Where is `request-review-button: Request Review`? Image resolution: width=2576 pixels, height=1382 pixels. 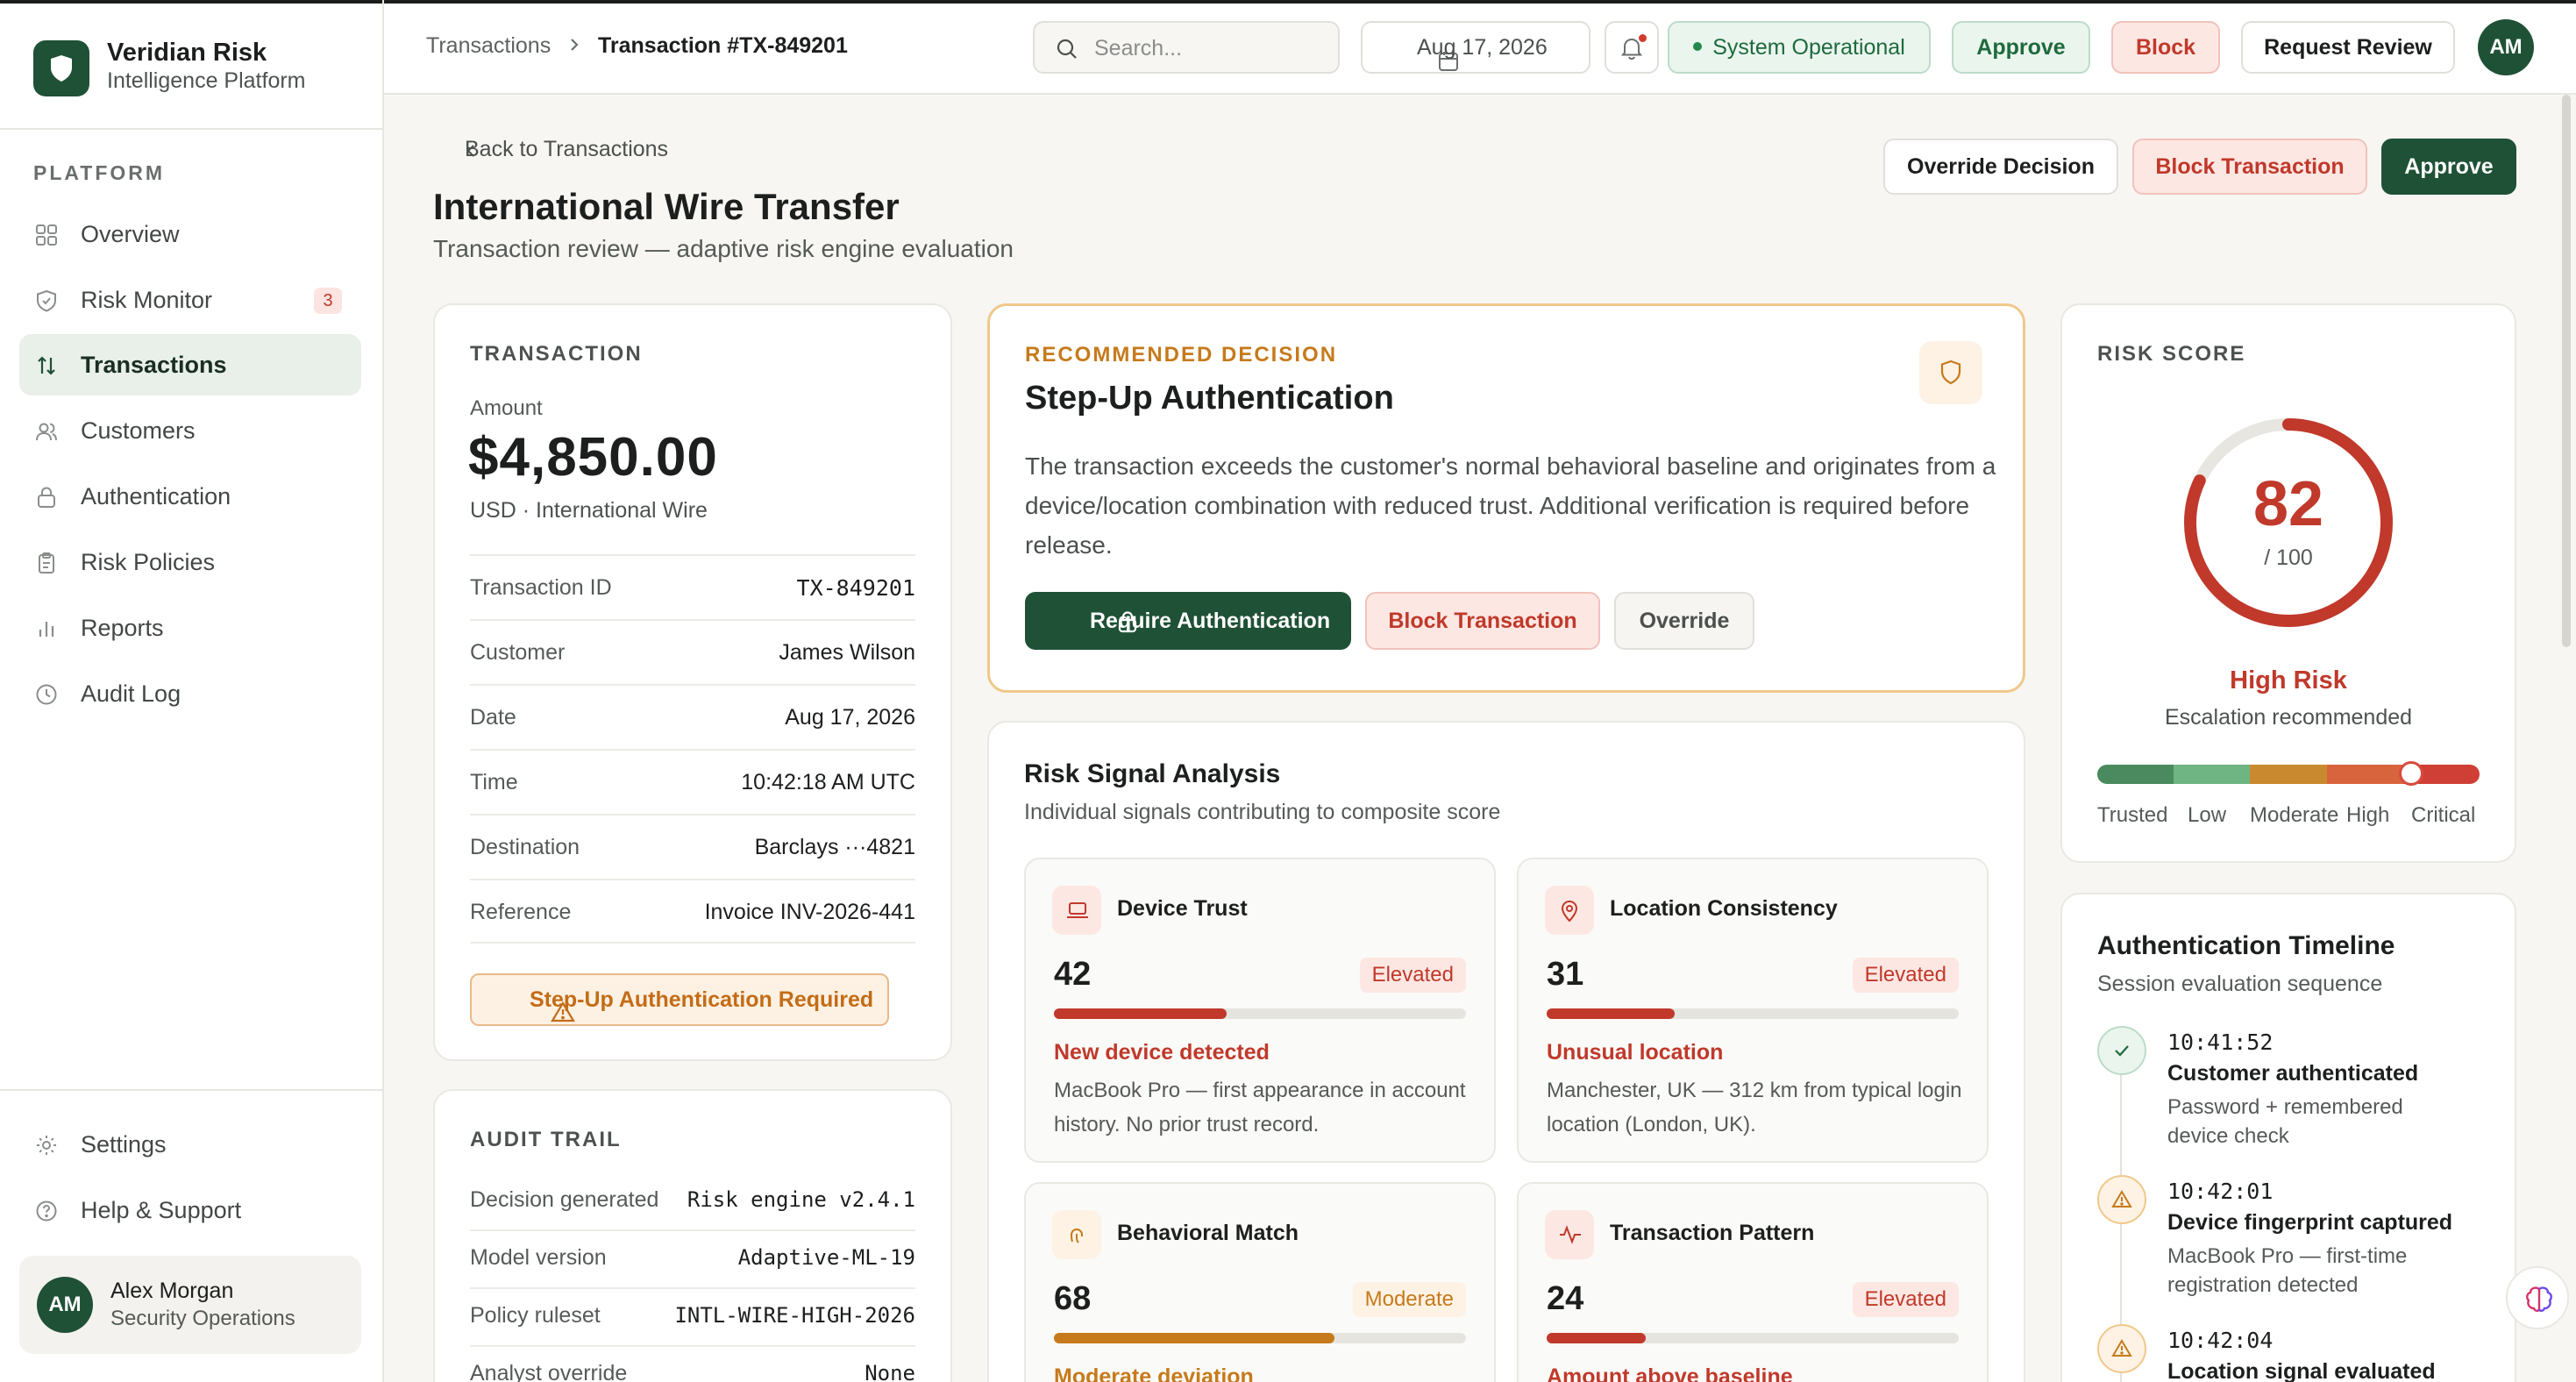 request-review-button: Request Review is located at coordinates (2348, 48).